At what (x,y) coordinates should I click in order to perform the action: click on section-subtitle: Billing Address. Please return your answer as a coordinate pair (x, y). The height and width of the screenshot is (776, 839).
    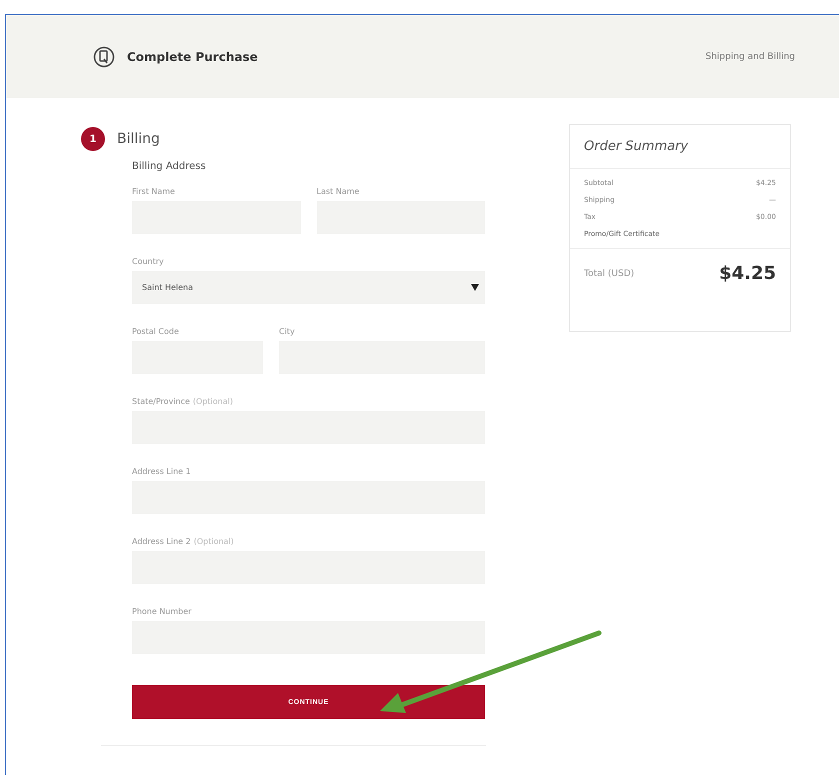
    Looking at the image, I should click on (169, 166).